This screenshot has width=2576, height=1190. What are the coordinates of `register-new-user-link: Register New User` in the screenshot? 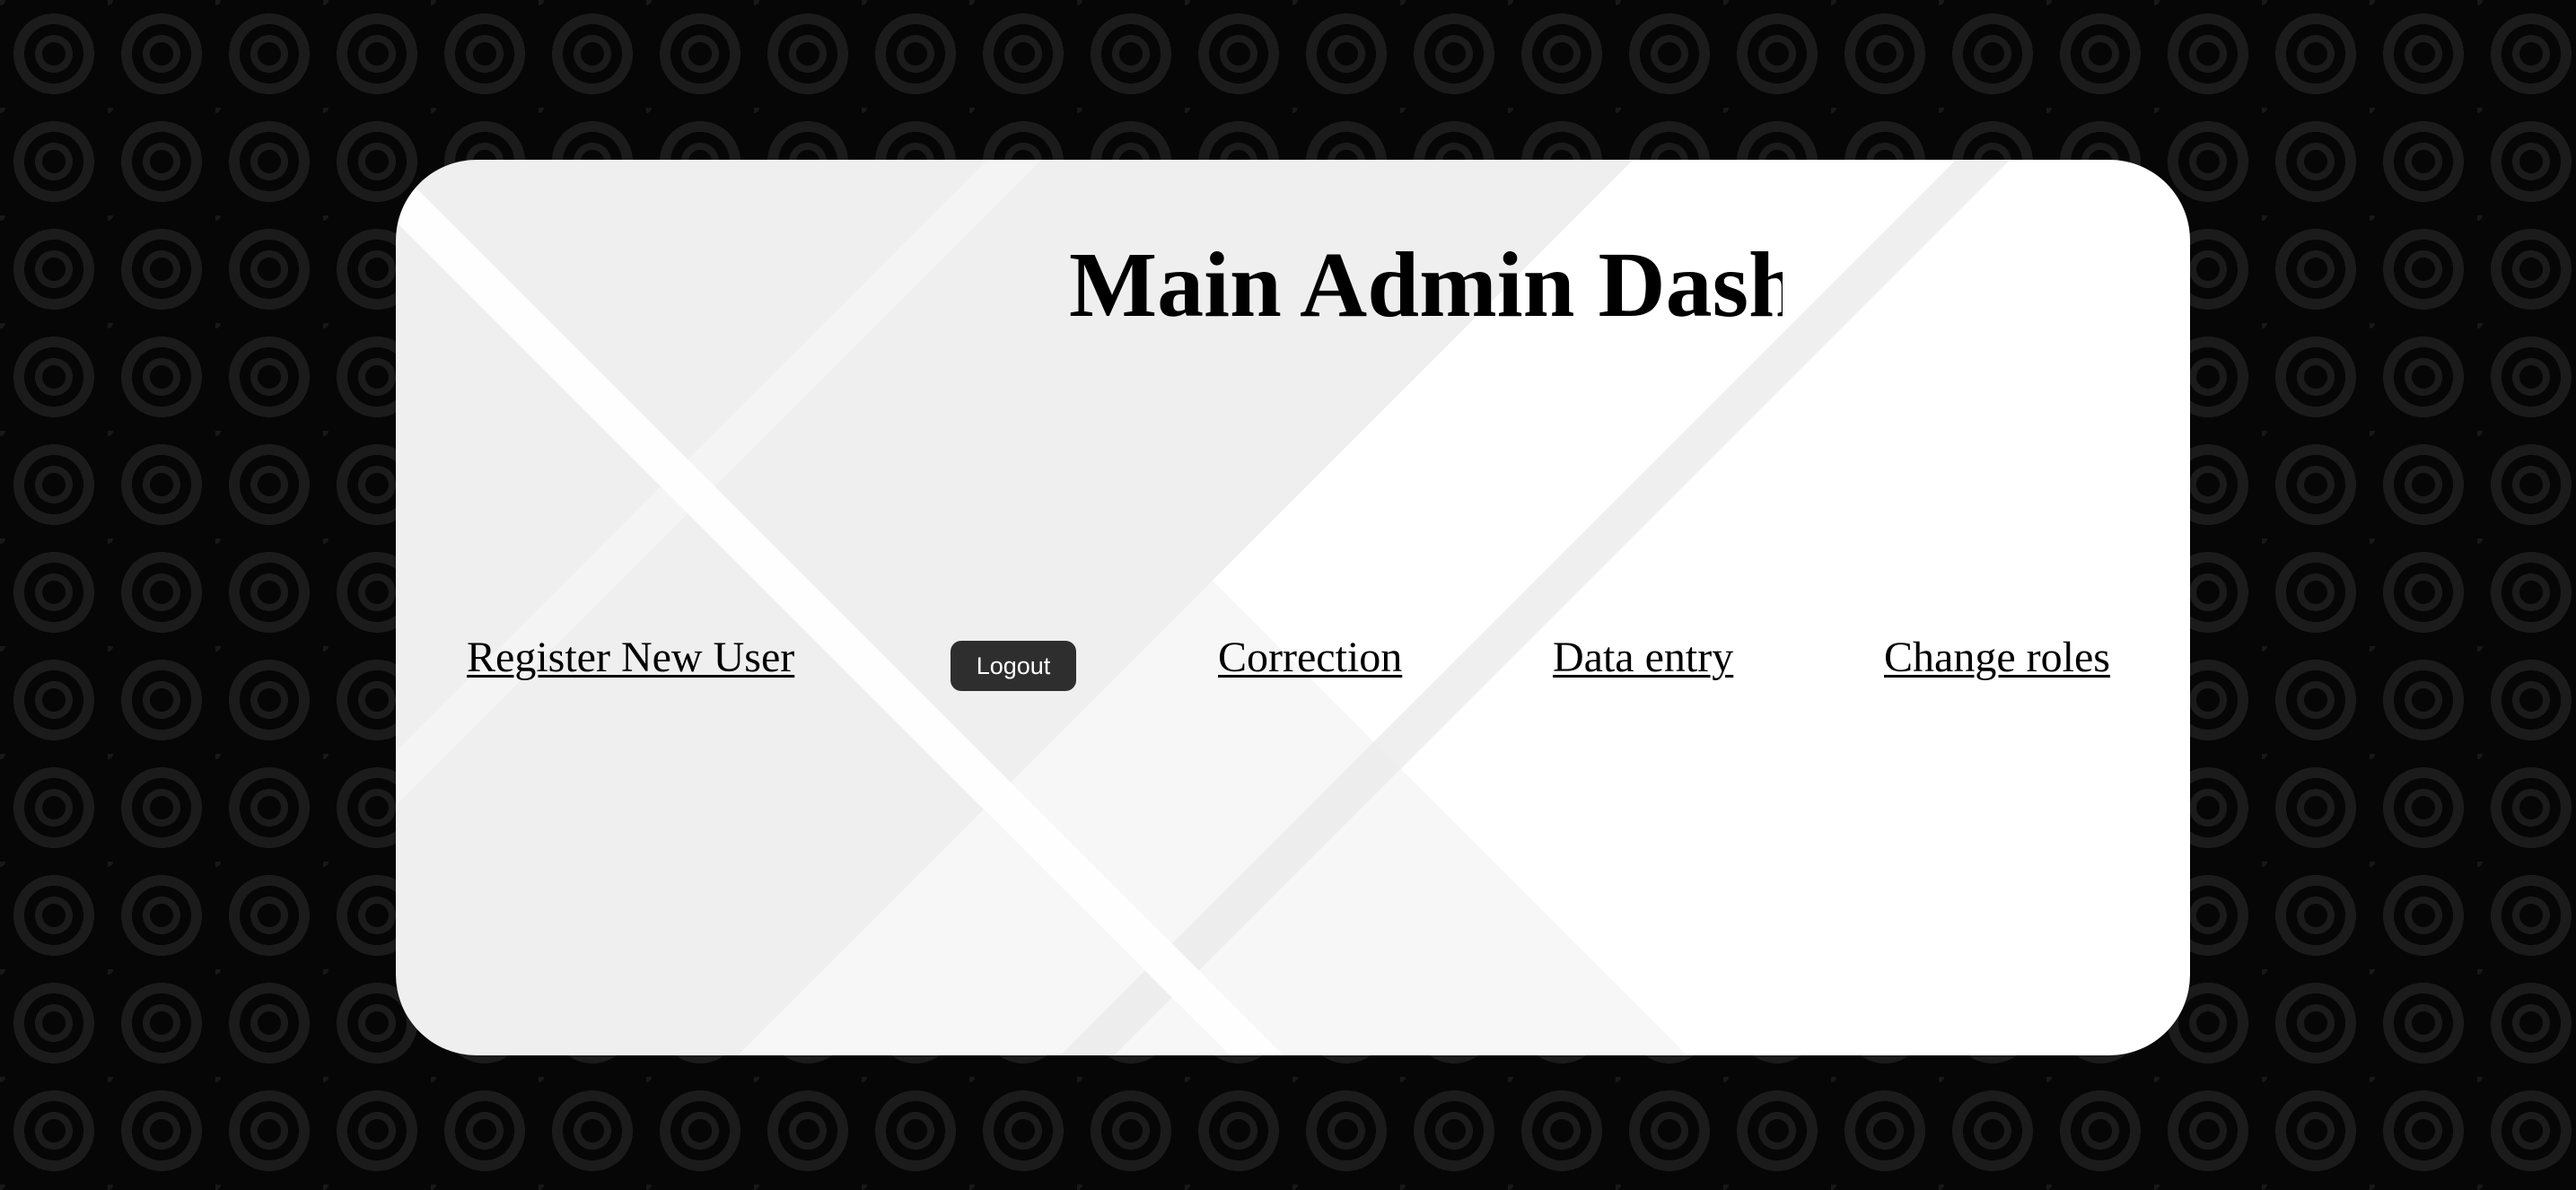 It's located at (630, 658).